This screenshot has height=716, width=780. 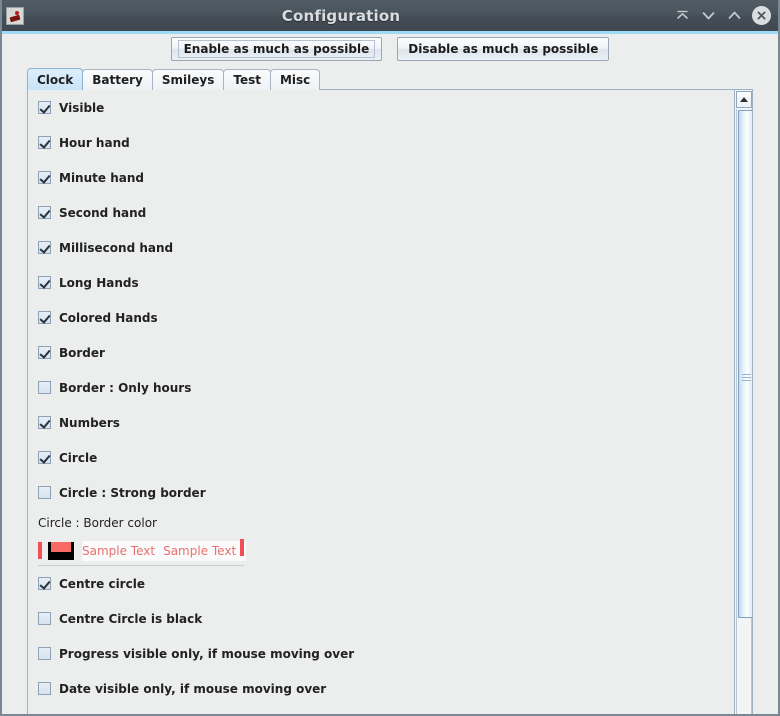 I want to click on window-controls, so click(x=722, y=15).